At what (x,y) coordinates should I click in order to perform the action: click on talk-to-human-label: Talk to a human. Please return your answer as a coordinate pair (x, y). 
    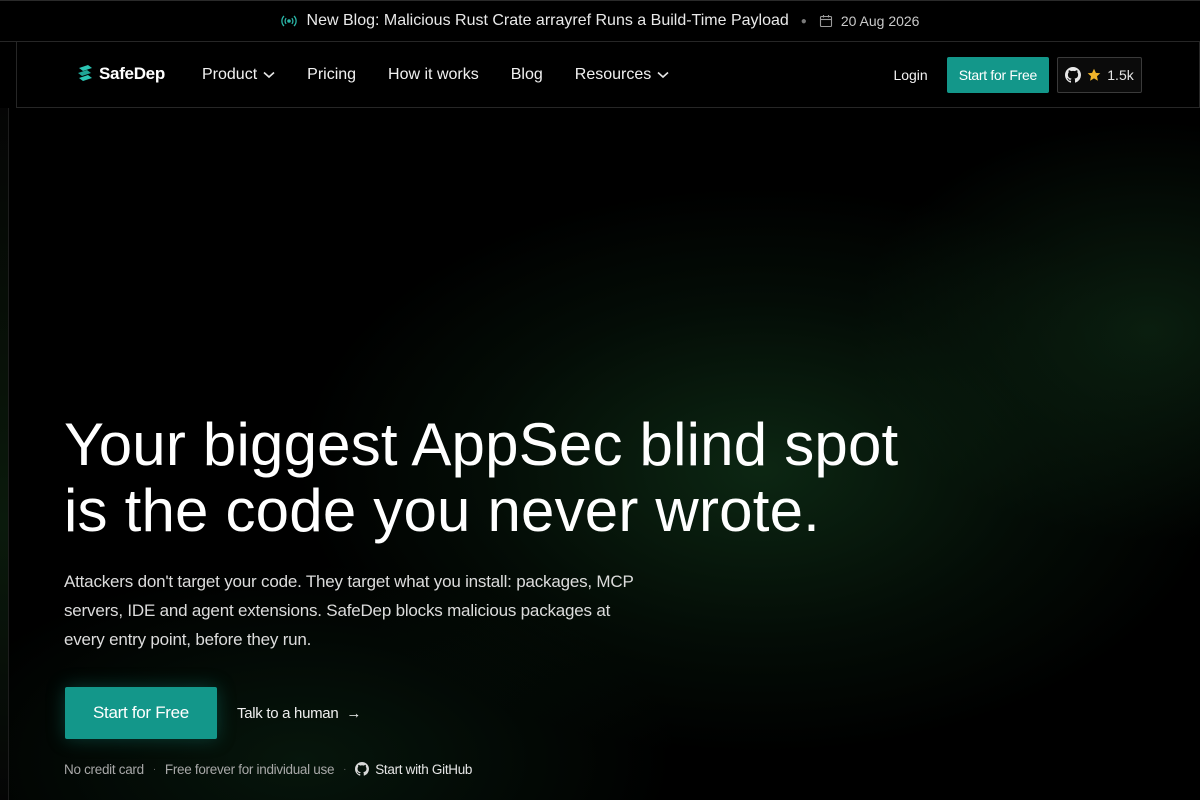
    Looking at the image, I should click on (288, 713).